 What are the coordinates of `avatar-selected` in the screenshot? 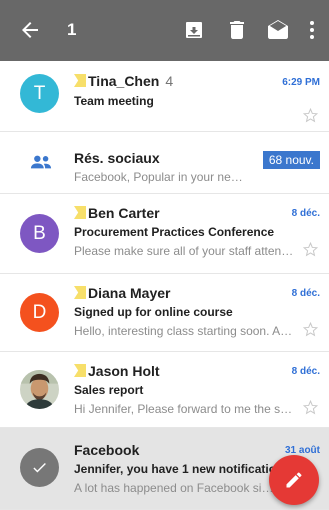 It's located at (39, 467).